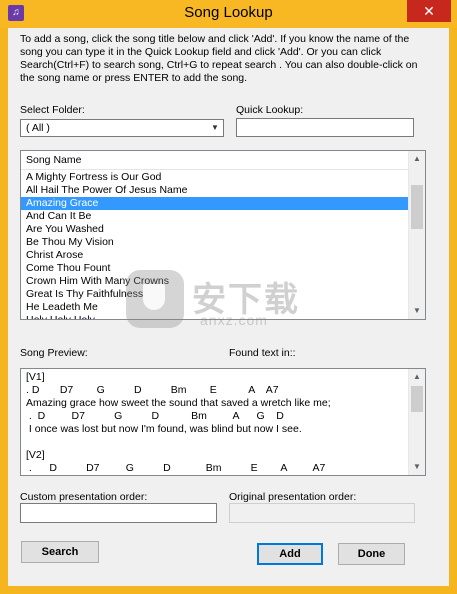 This screenshot has height=594, width=457. Describe the element at coordinates (270, 110) in the screenshot. I see `quick-lookup-label: Quick Lookup:` at that location.